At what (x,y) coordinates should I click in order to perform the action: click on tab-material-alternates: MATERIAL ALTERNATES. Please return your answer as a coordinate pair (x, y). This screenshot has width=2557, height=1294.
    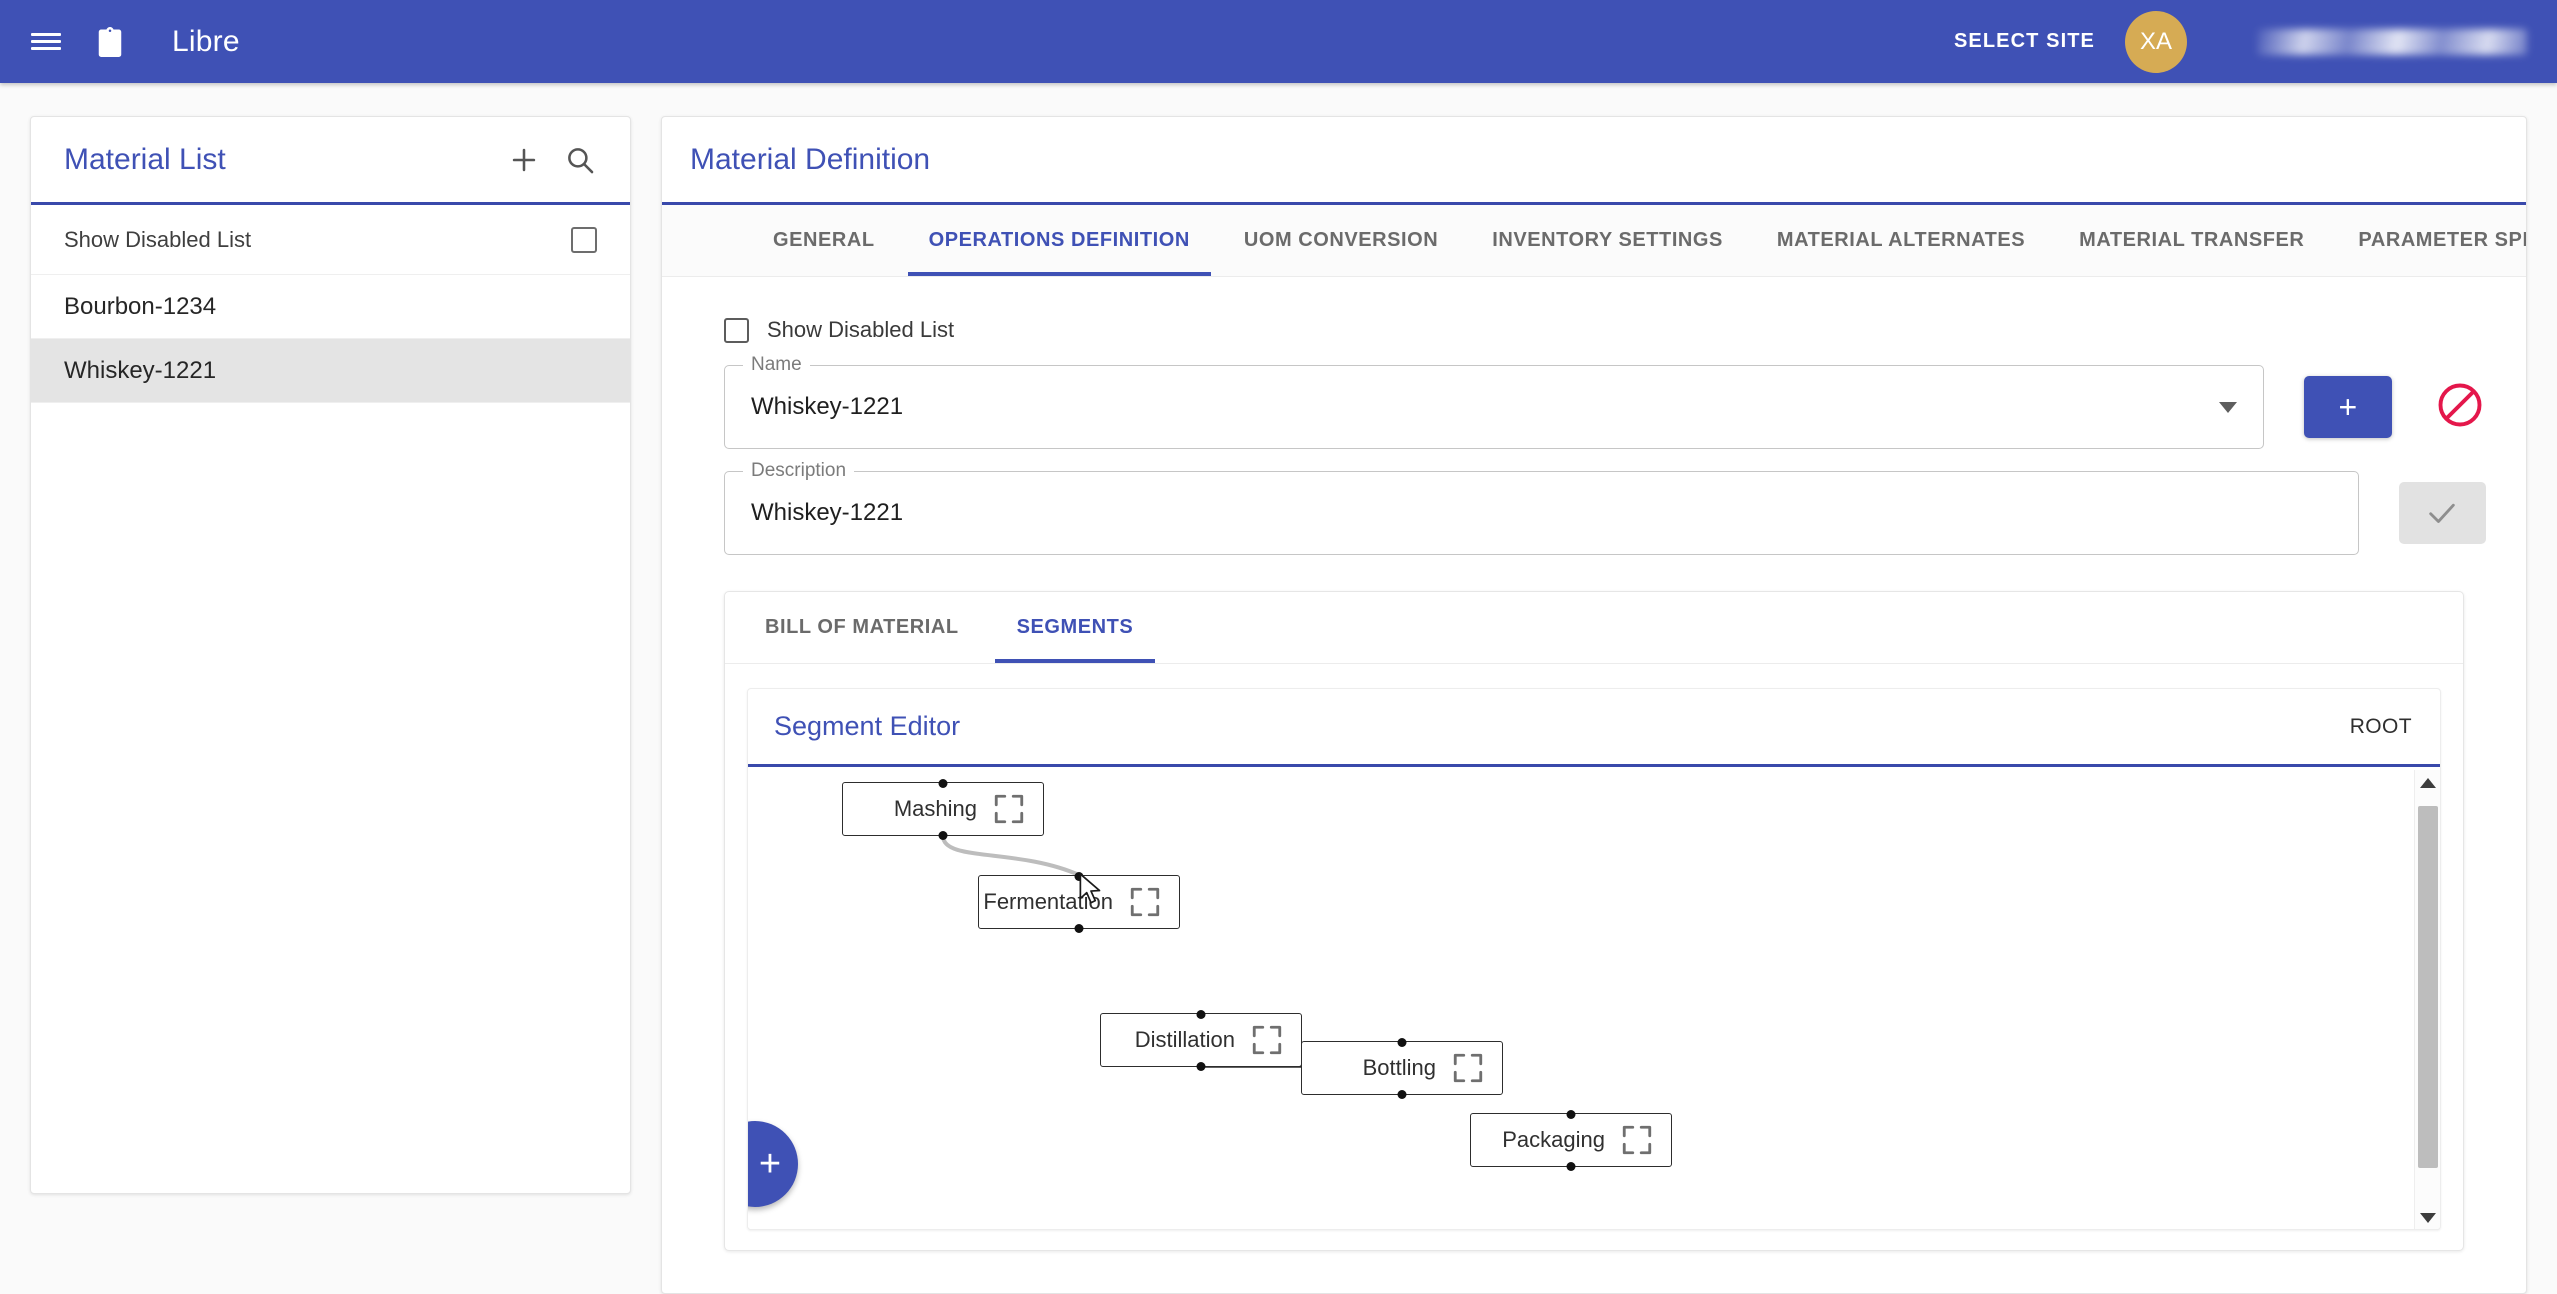
    Looking at the image, I should click on (1901, 240).